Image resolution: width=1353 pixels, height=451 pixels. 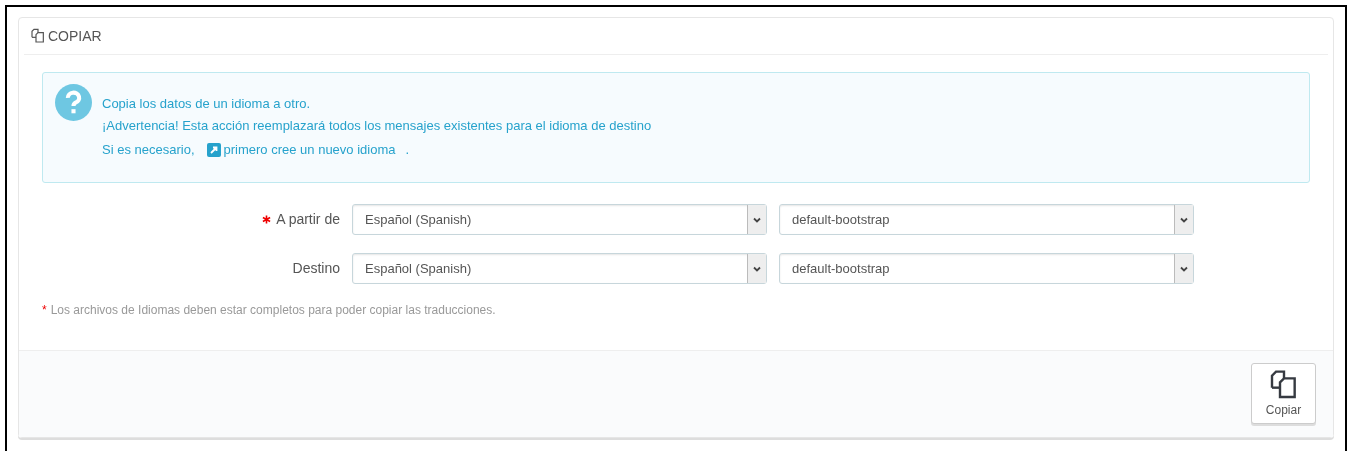 What do you see at coordinates (308, 219) in the screenshot?
I see `field-label: A partir de` at bounding box center [308, 219].